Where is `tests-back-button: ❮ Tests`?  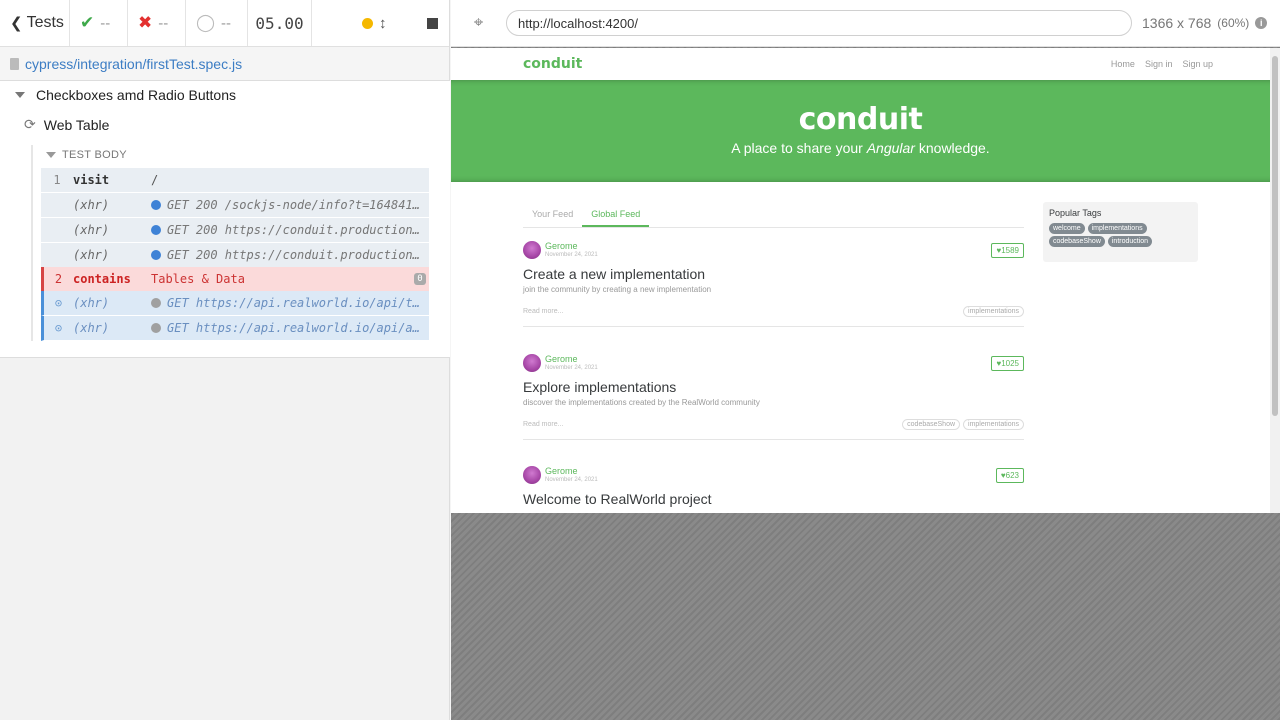 tests-back-button: ❮ Tests is located at coordinates (35, 23).